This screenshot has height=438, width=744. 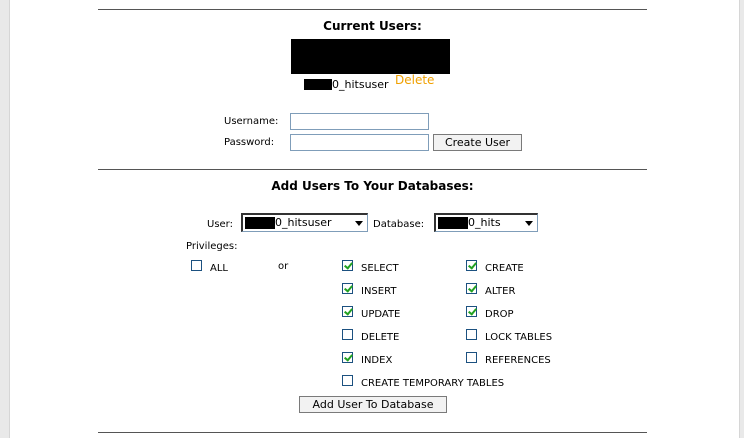 What do you see at coordinates (471, 334) in the screenshot?
I see `checkbox-lock-tables` at bounding box center [471, 334].